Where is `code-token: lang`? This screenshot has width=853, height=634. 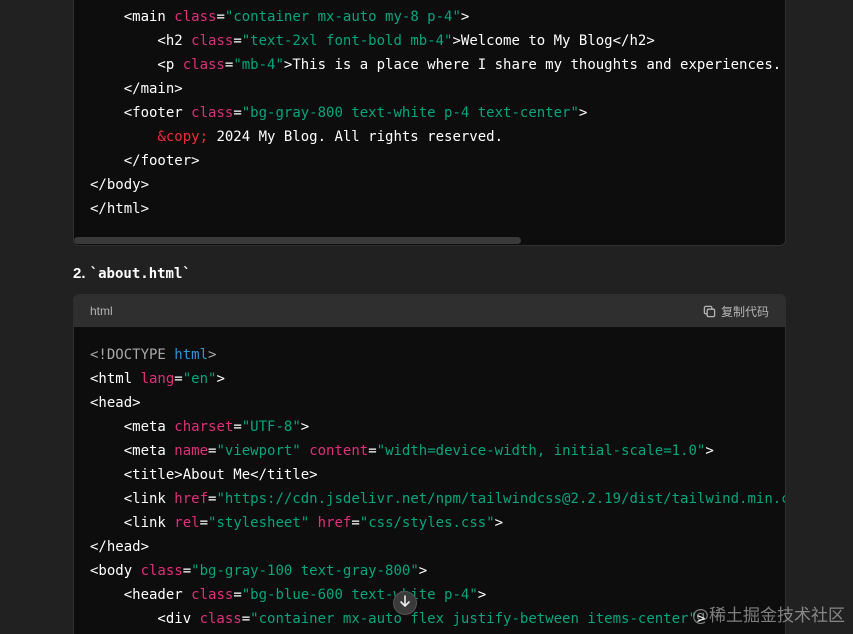
code-token: lang is located at coordinates (157, 379).